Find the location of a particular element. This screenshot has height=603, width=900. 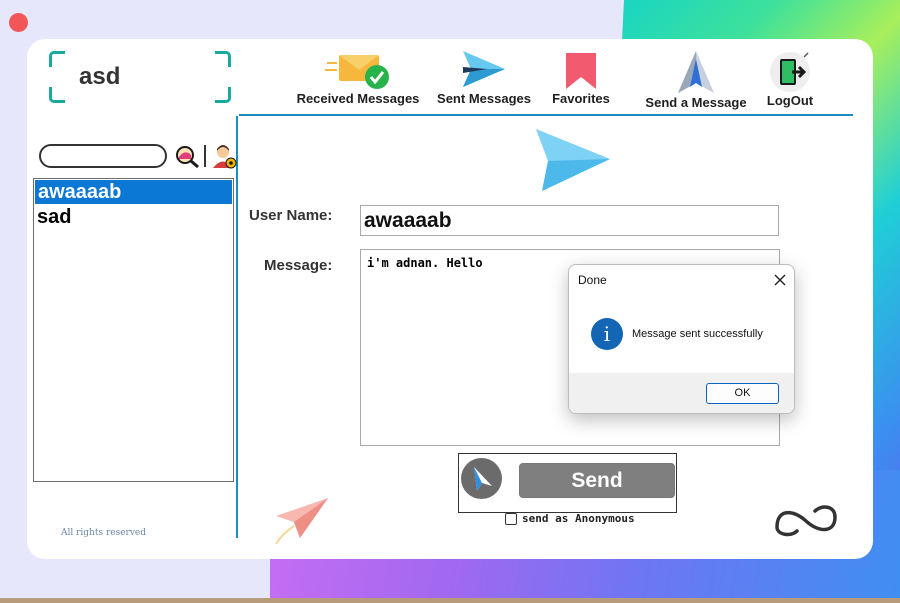

user-list: awaaaab sad is located at coordinates (133, 330).